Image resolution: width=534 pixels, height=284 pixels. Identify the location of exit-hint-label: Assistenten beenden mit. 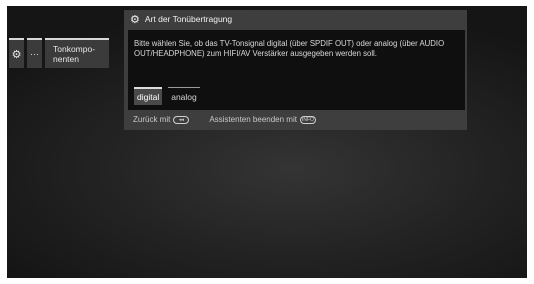
(253, 119).